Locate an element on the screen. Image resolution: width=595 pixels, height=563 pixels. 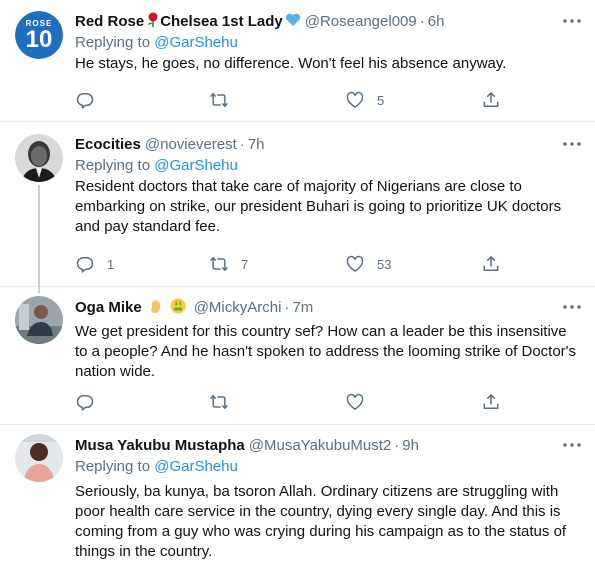
avatar-badge-number: 10 is located at coordinates (39, 39).